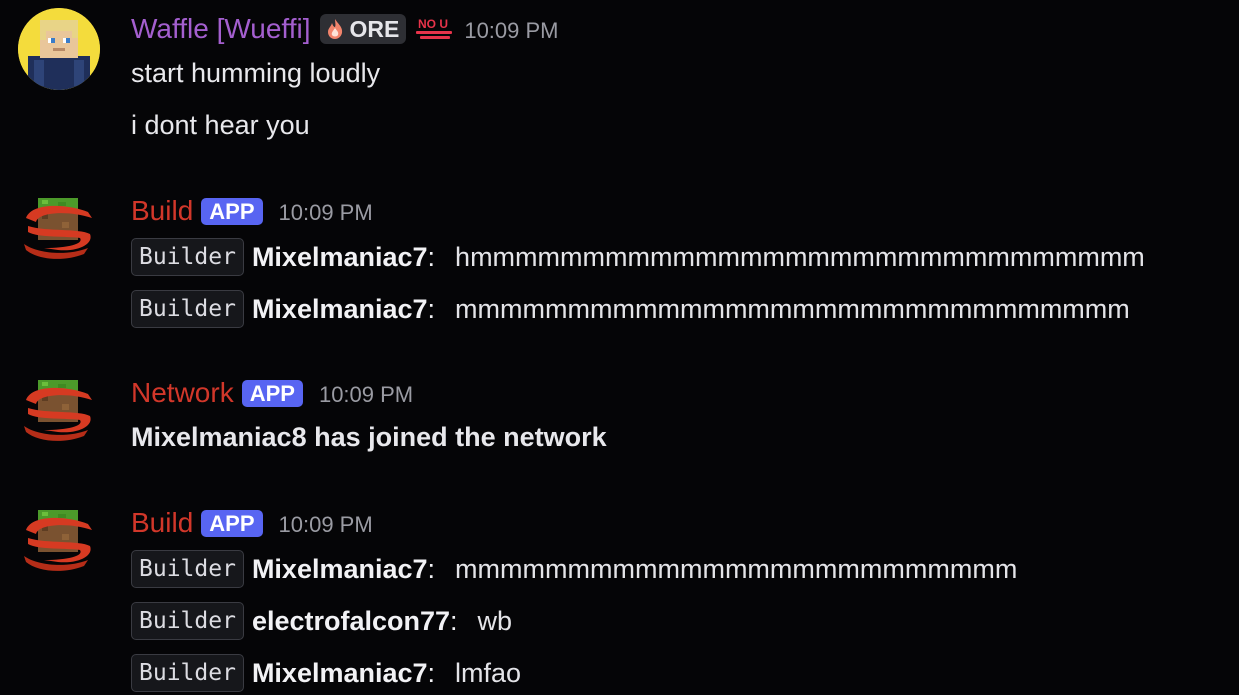 This screenshot has height=695, width=1239. I want to click on flame-icon, so click(335, 29).